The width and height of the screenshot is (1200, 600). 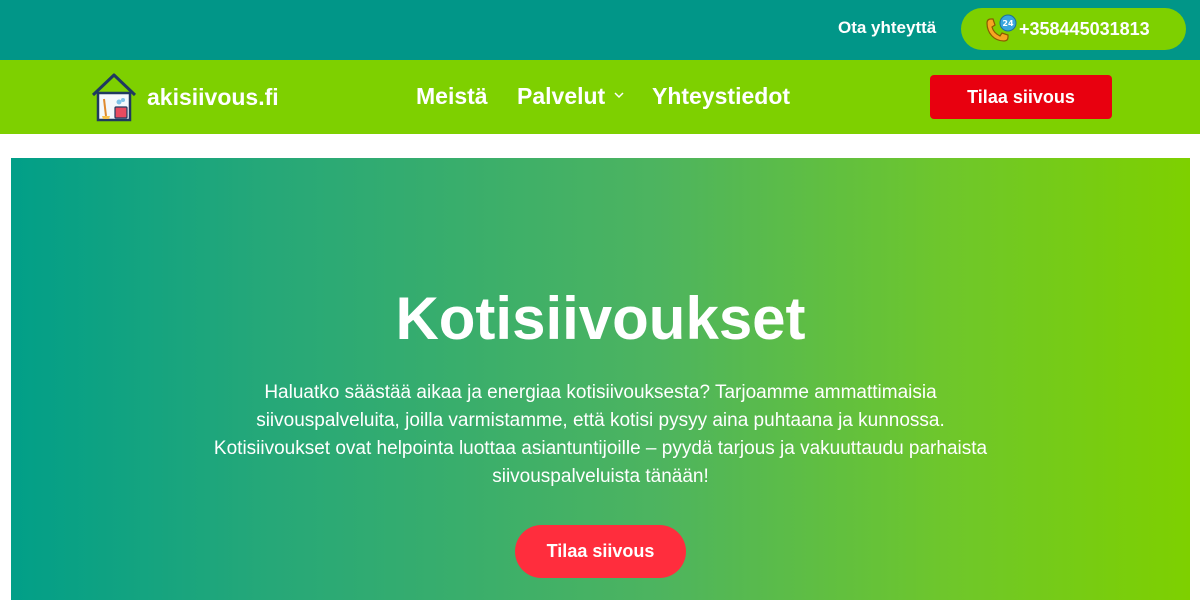 I want to click on nav-item-palvelut: Palvelut, so click(x=561, y=96).